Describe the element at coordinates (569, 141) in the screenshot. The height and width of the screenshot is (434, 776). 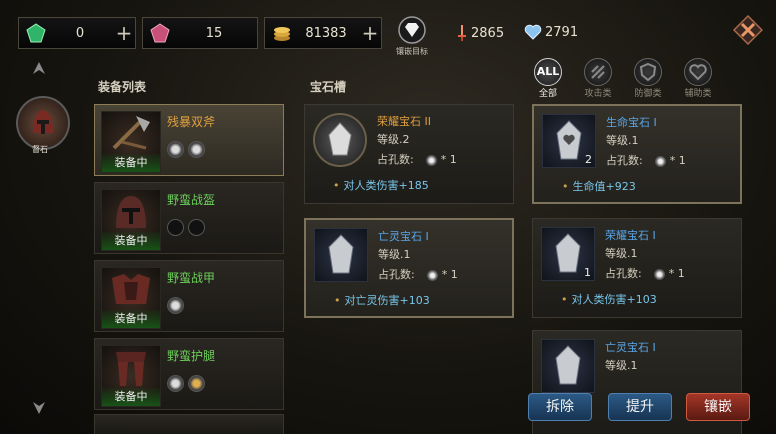
I see `gem-icon: 2` at that location.